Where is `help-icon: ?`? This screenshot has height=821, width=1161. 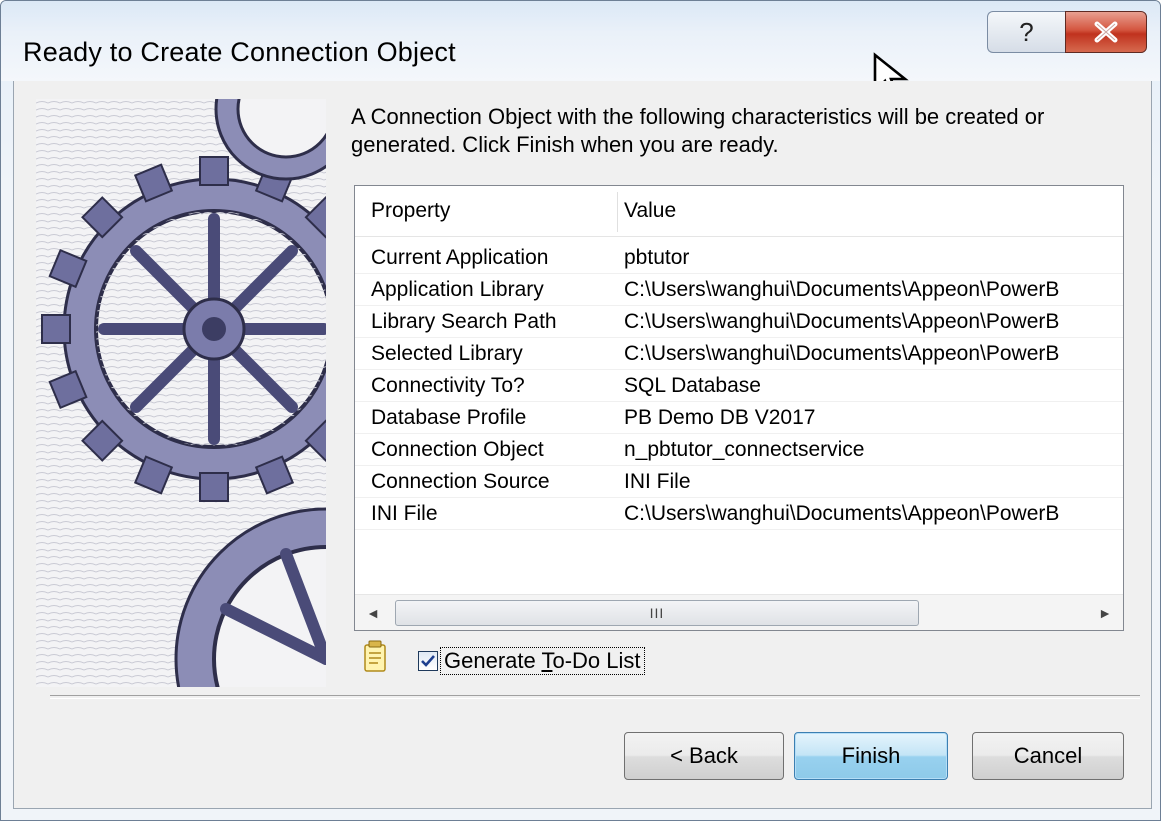 help-icon: ? is located at coordinates (1026, 31).